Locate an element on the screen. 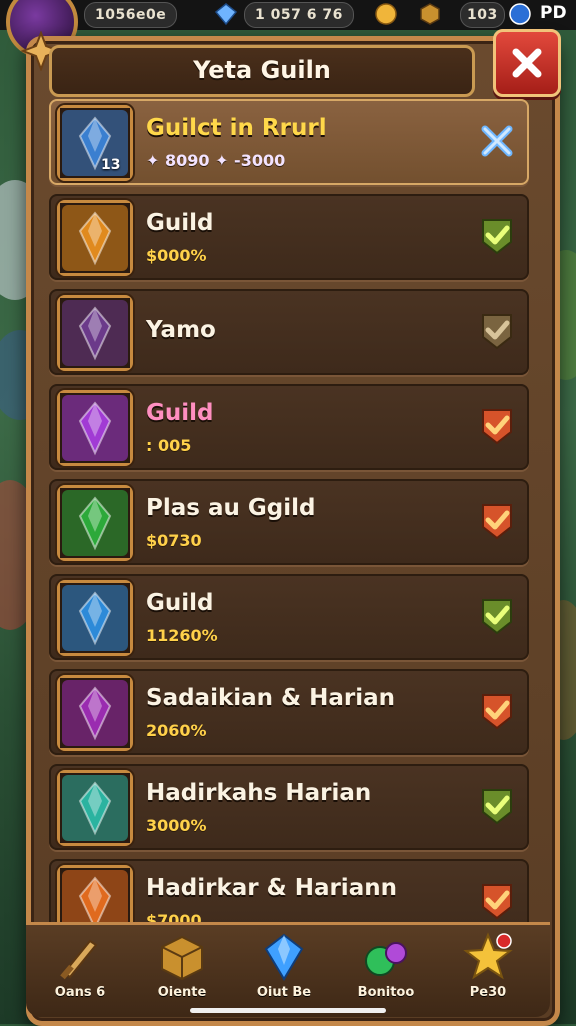 The height and width of the screenshot is (1026, 576). nav-item-gem: Oiut Be is located at coordinates (284, 971).